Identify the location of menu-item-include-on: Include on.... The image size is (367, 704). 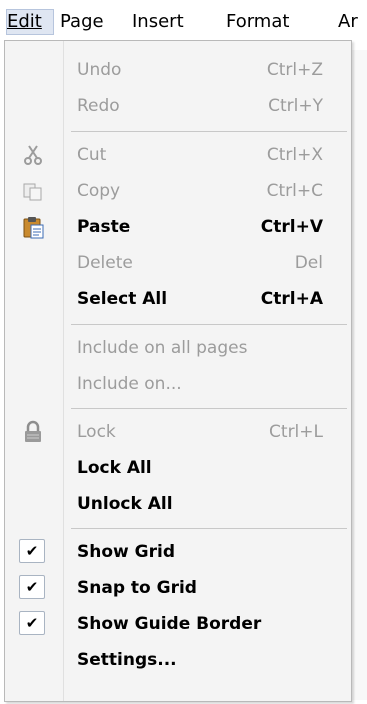
(178, 384).